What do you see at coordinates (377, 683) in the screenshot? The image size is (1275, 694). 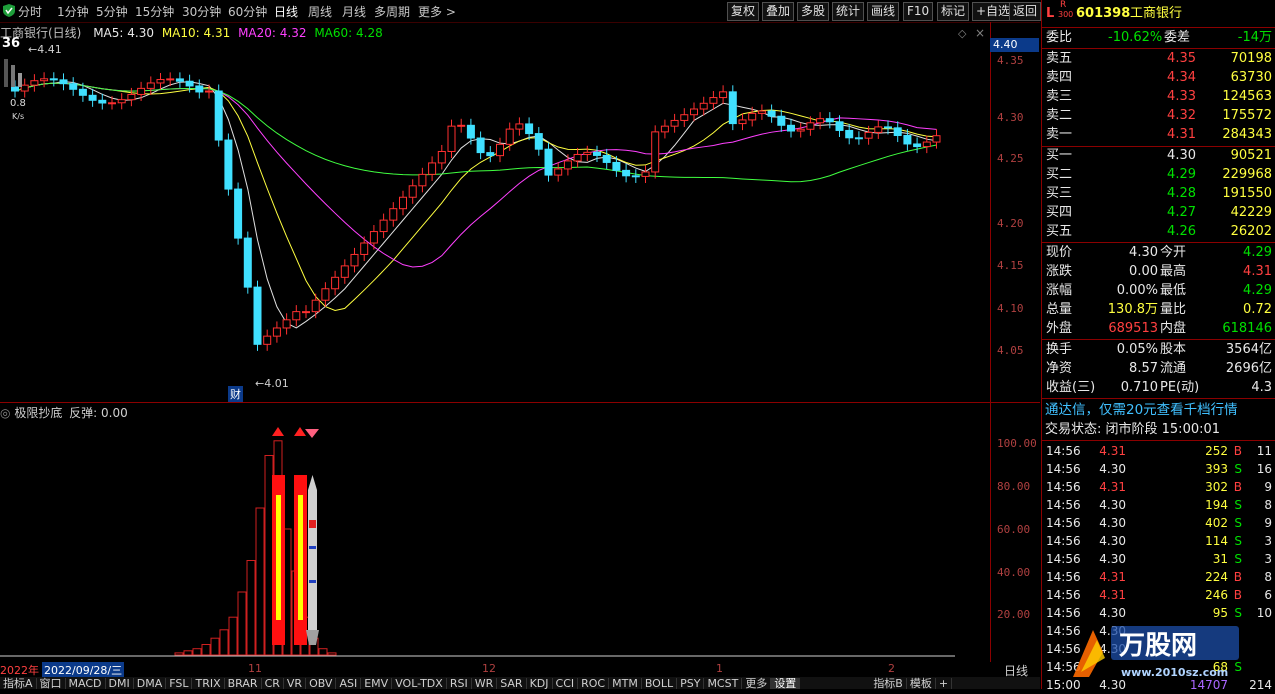 I see `indicator-tab: EMV` at bounding box center [377, 683].